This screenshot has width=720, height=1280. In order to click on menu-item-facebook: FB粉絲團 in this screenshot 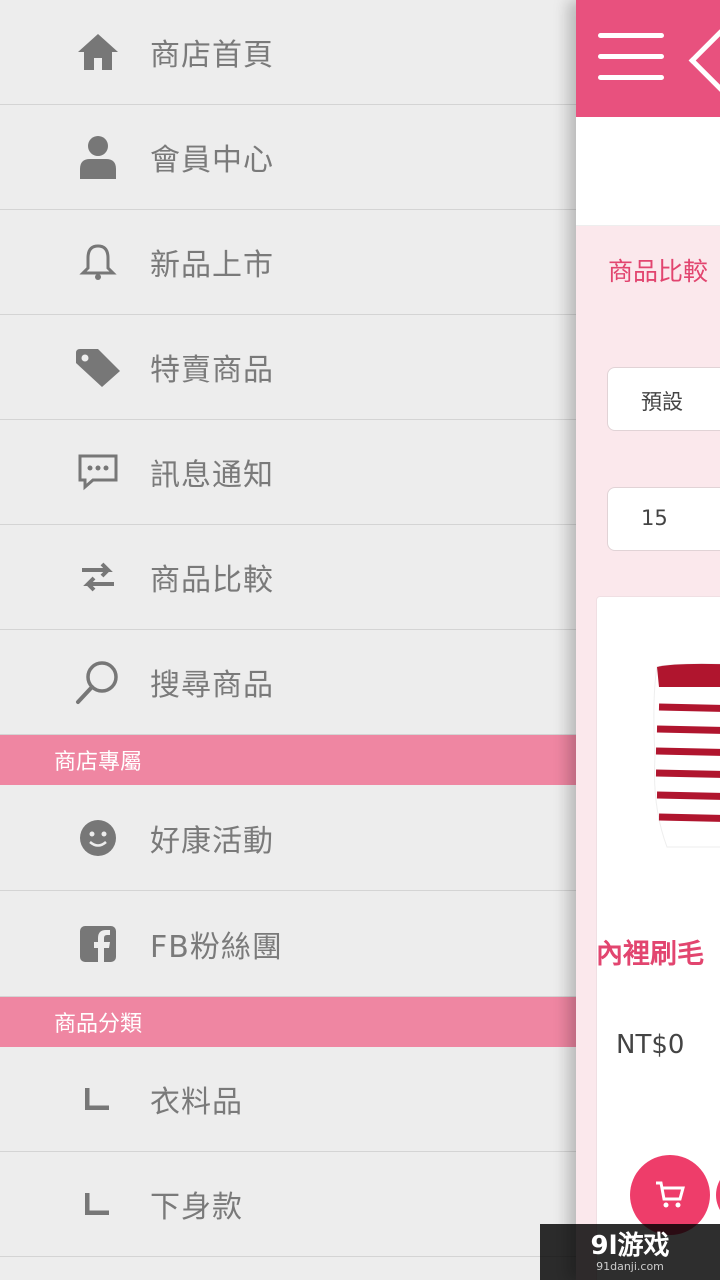, I will do `click(288, 944)`.